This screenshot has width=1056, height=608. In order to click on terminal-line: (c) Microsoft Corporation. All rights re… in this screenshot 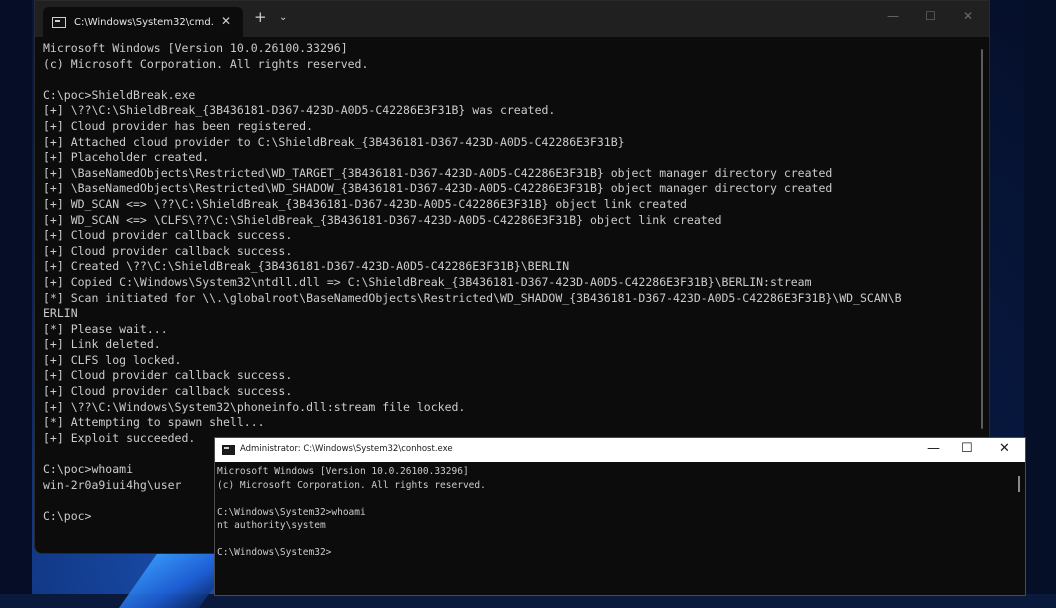, I will do `click(206, 63)`.